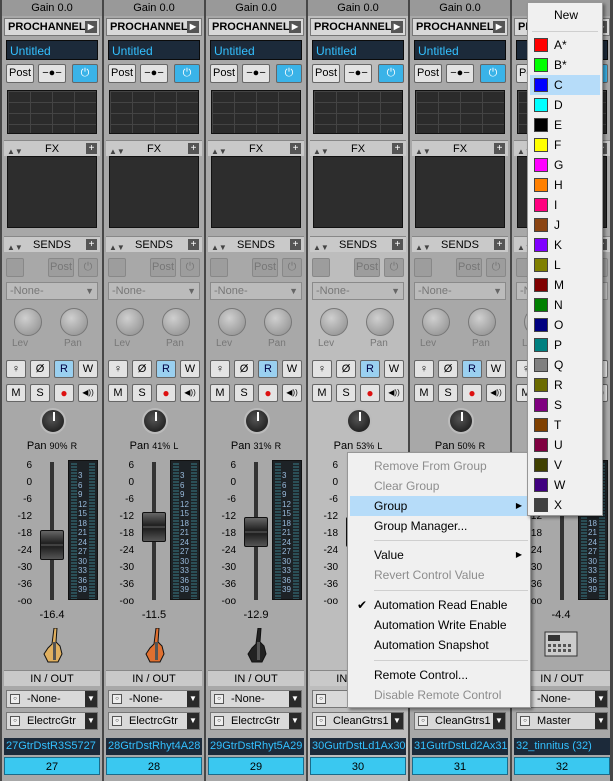 The image size is (613, 781). What do you see at coordinates (562, 721) in the screenshot?
I see `output-dropdown: ○ Master ▼` at bounding box center [562, 721].